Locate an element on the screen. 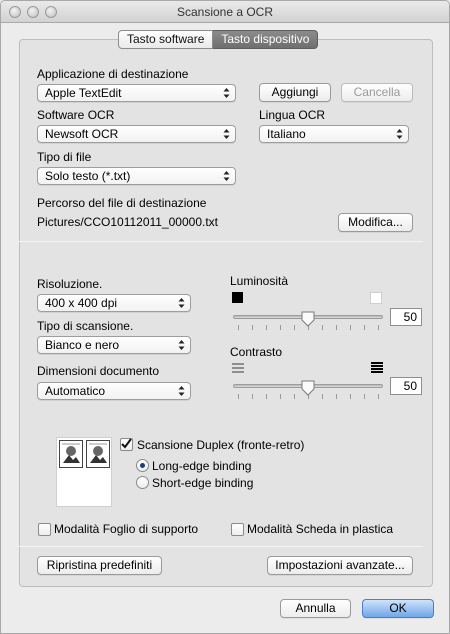 This screenshot has width=450, height=634. plastic-card-label: Modalità Scheda in plastica is located at coordinates (320, 529).